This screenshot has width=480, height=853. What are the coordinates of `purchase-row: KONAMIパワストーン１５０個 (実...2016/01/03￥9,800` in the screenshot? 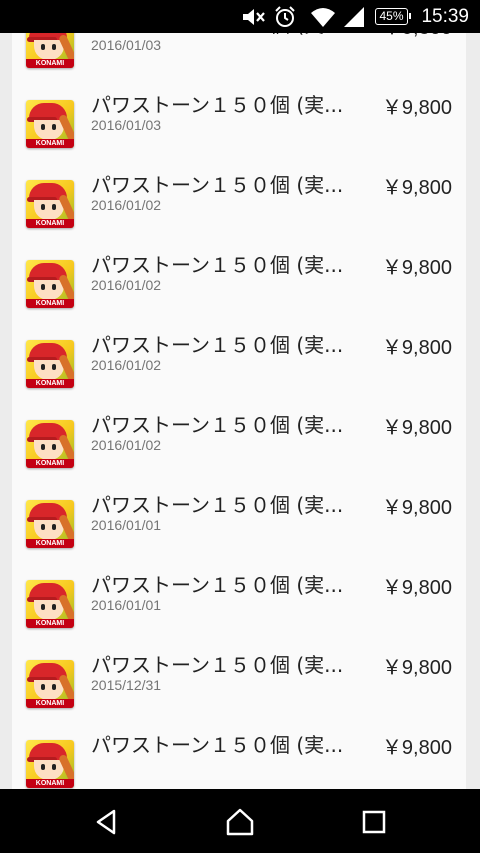 It's located at (239, 58).